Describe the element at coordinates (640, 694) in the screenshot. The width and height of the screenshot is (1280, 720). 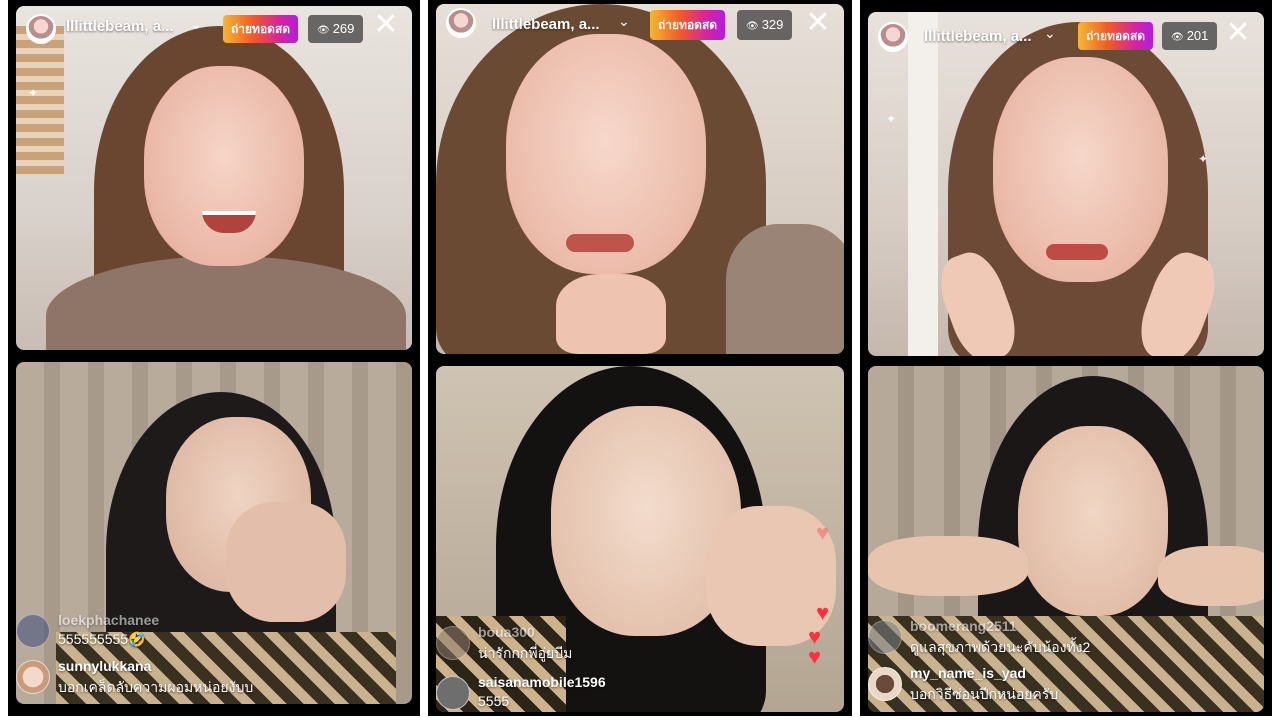
I see `comment-item: saisanamobile1596 5555` at that location.